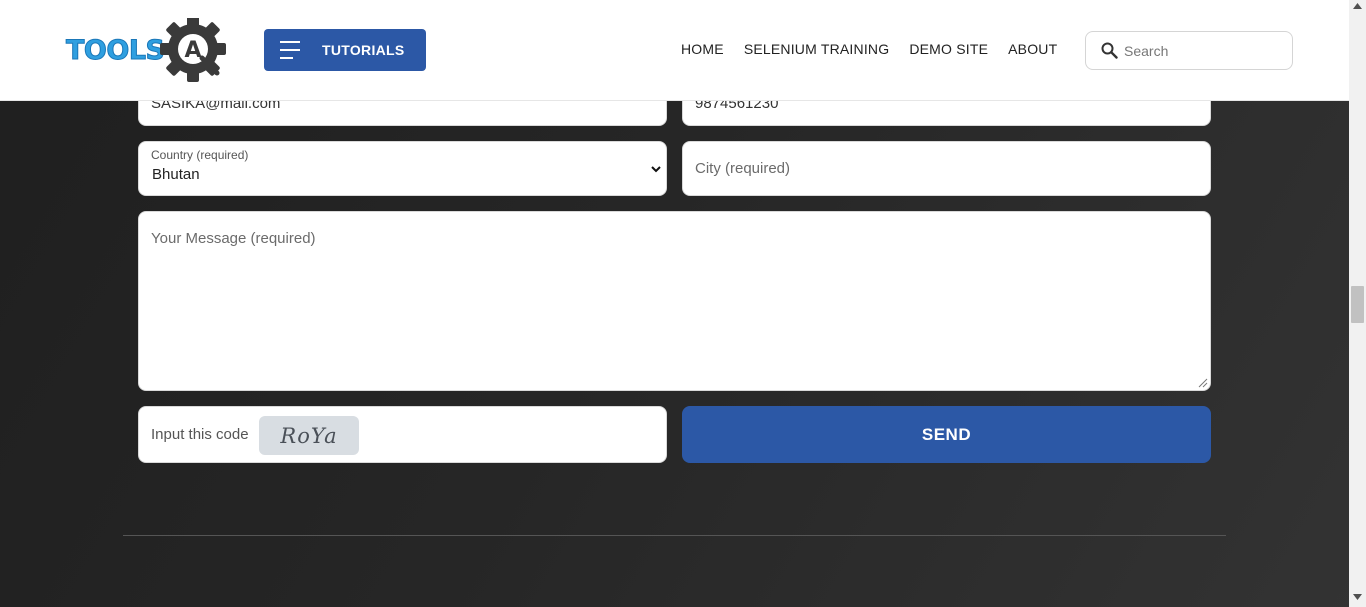 This screenshot has height=607, width=1366. Describe the element at coordinates (948, 49) in the screenshot. I see `nav-demo-site: DEMO SITE` at that location.